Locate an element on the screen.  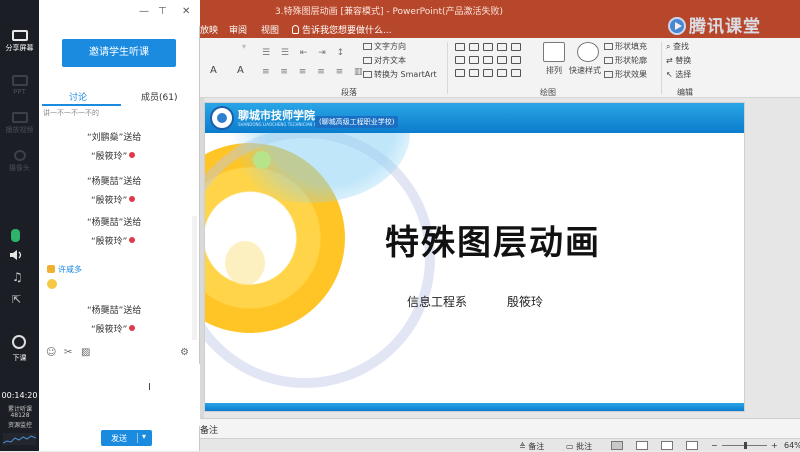
chat-input-box: I is located at coordinates (119, 395).